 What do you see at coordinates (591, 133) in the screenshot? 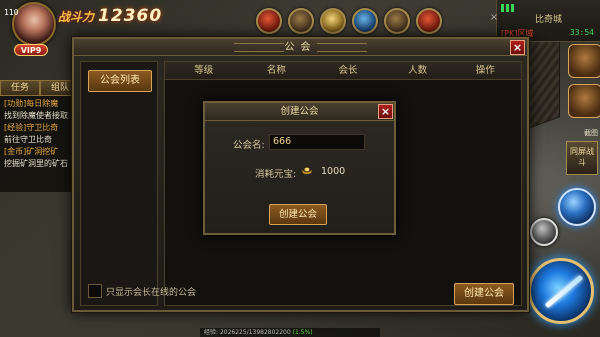
I see `screenshot-button: 截图` at bounding box center [591, 133].